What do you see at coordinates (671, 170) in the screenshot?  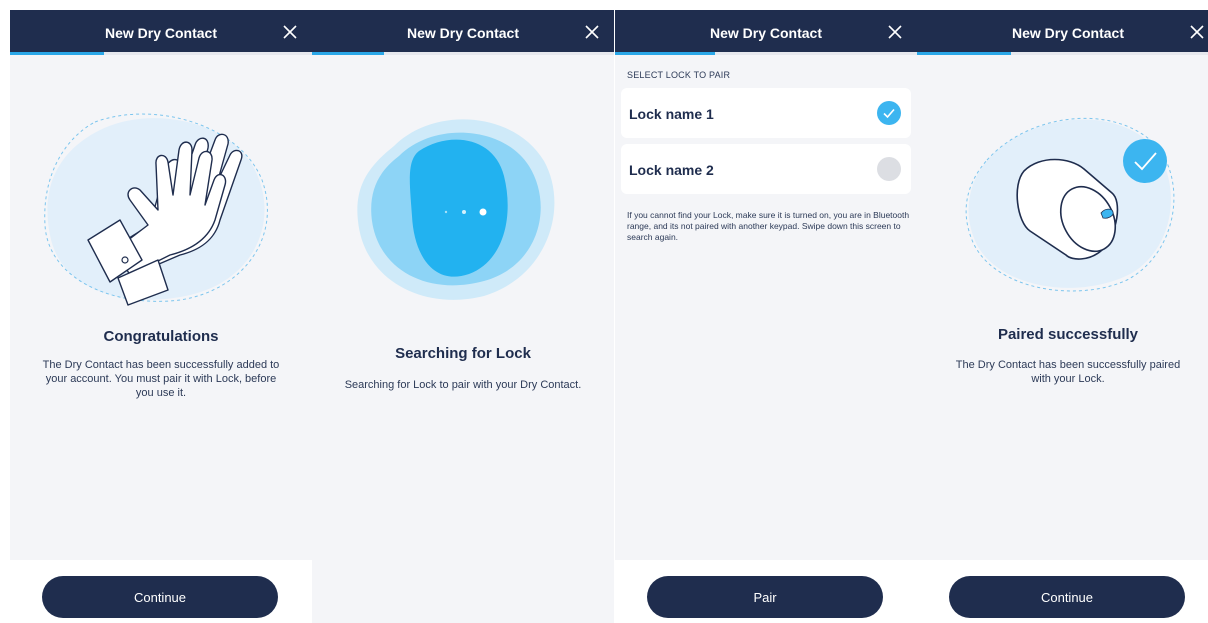 I see `lock-name: Lock name 2` at bounding box center [671, 170].